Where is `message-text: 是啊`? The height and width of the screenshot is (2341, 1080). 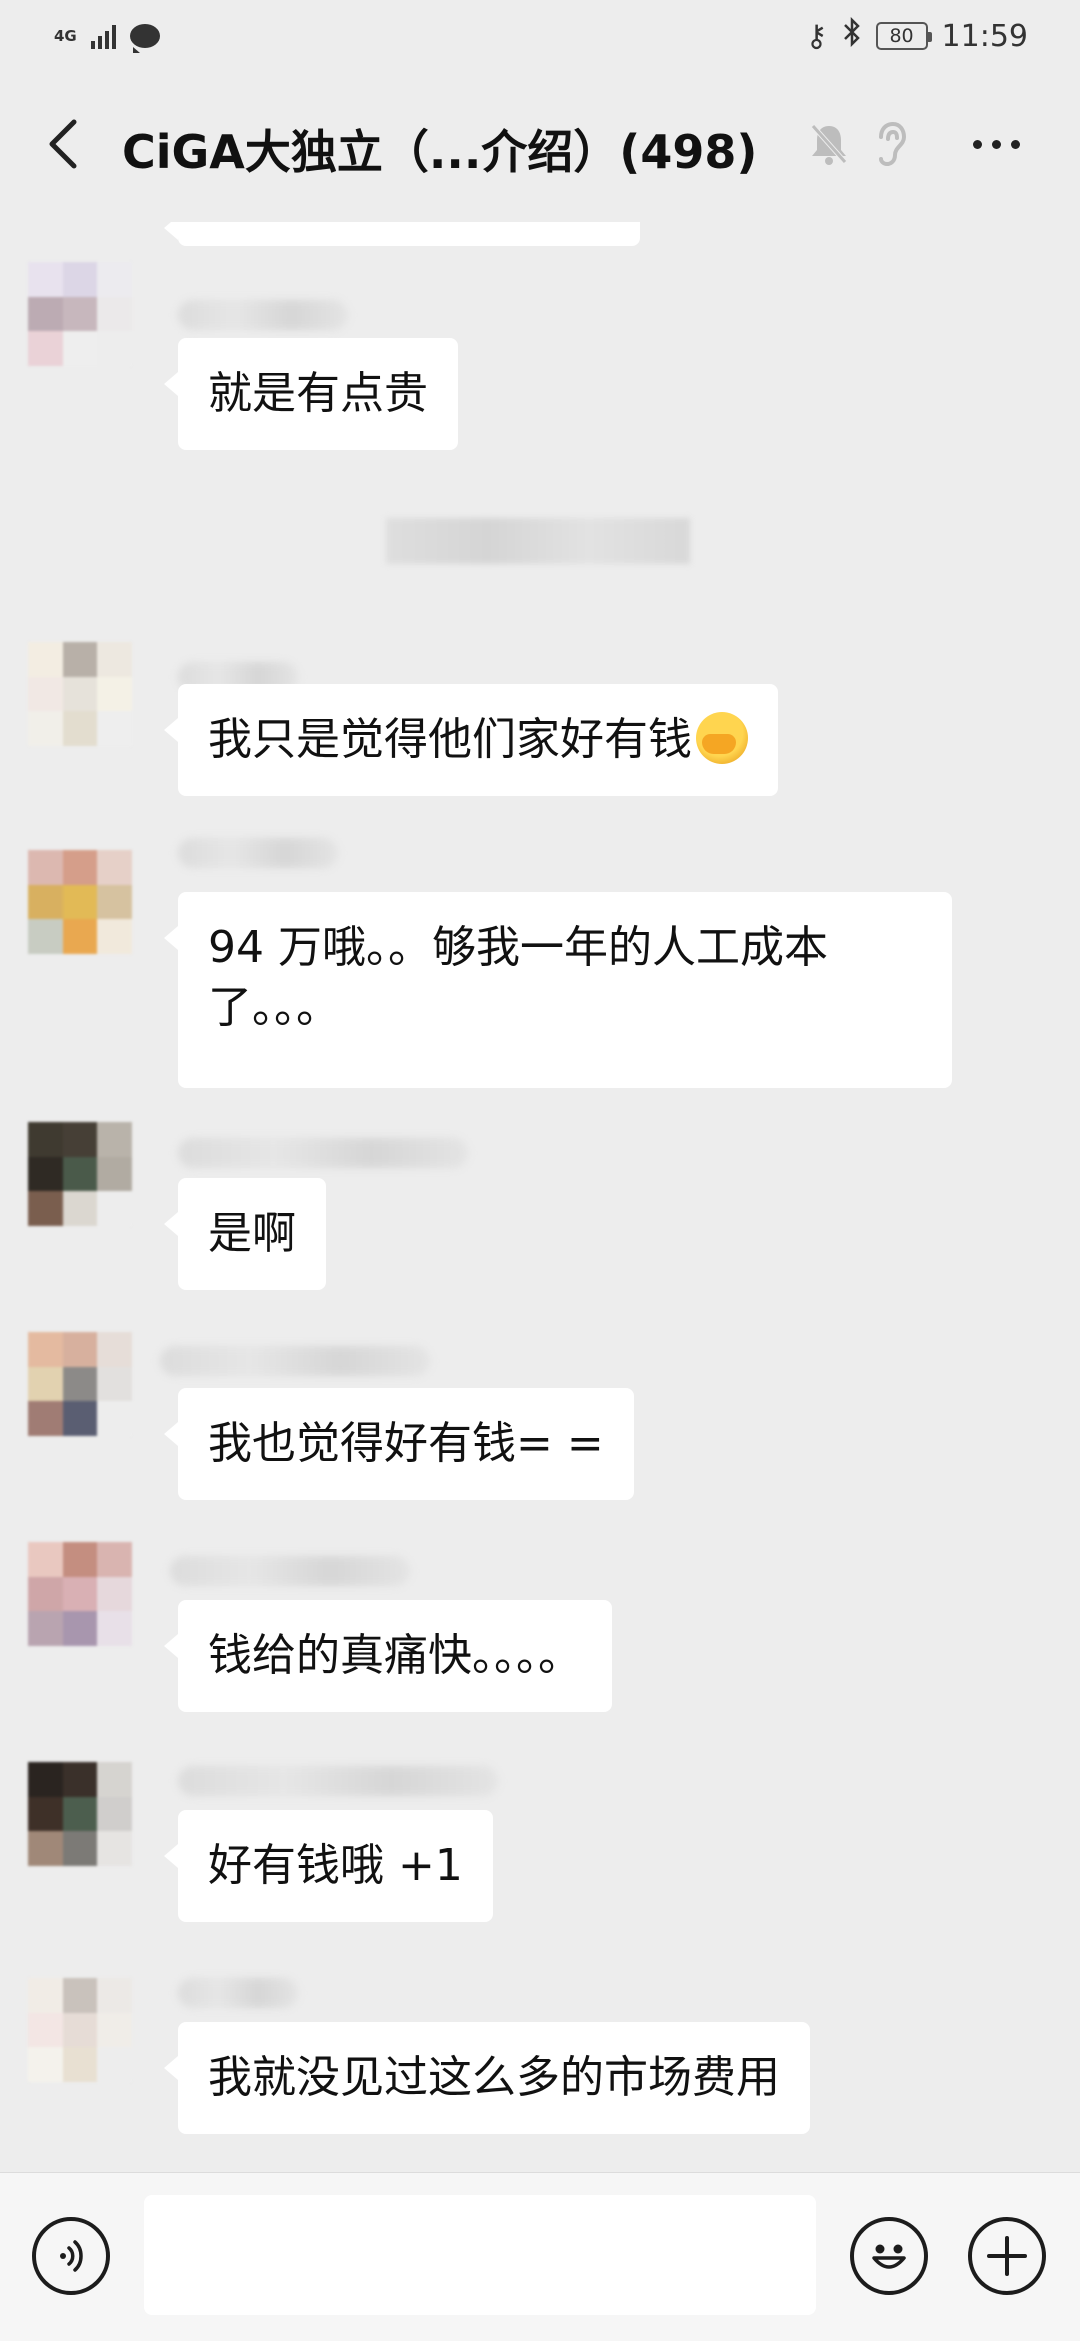 message-text: 是啊 is located at coordinates (252, 1233).